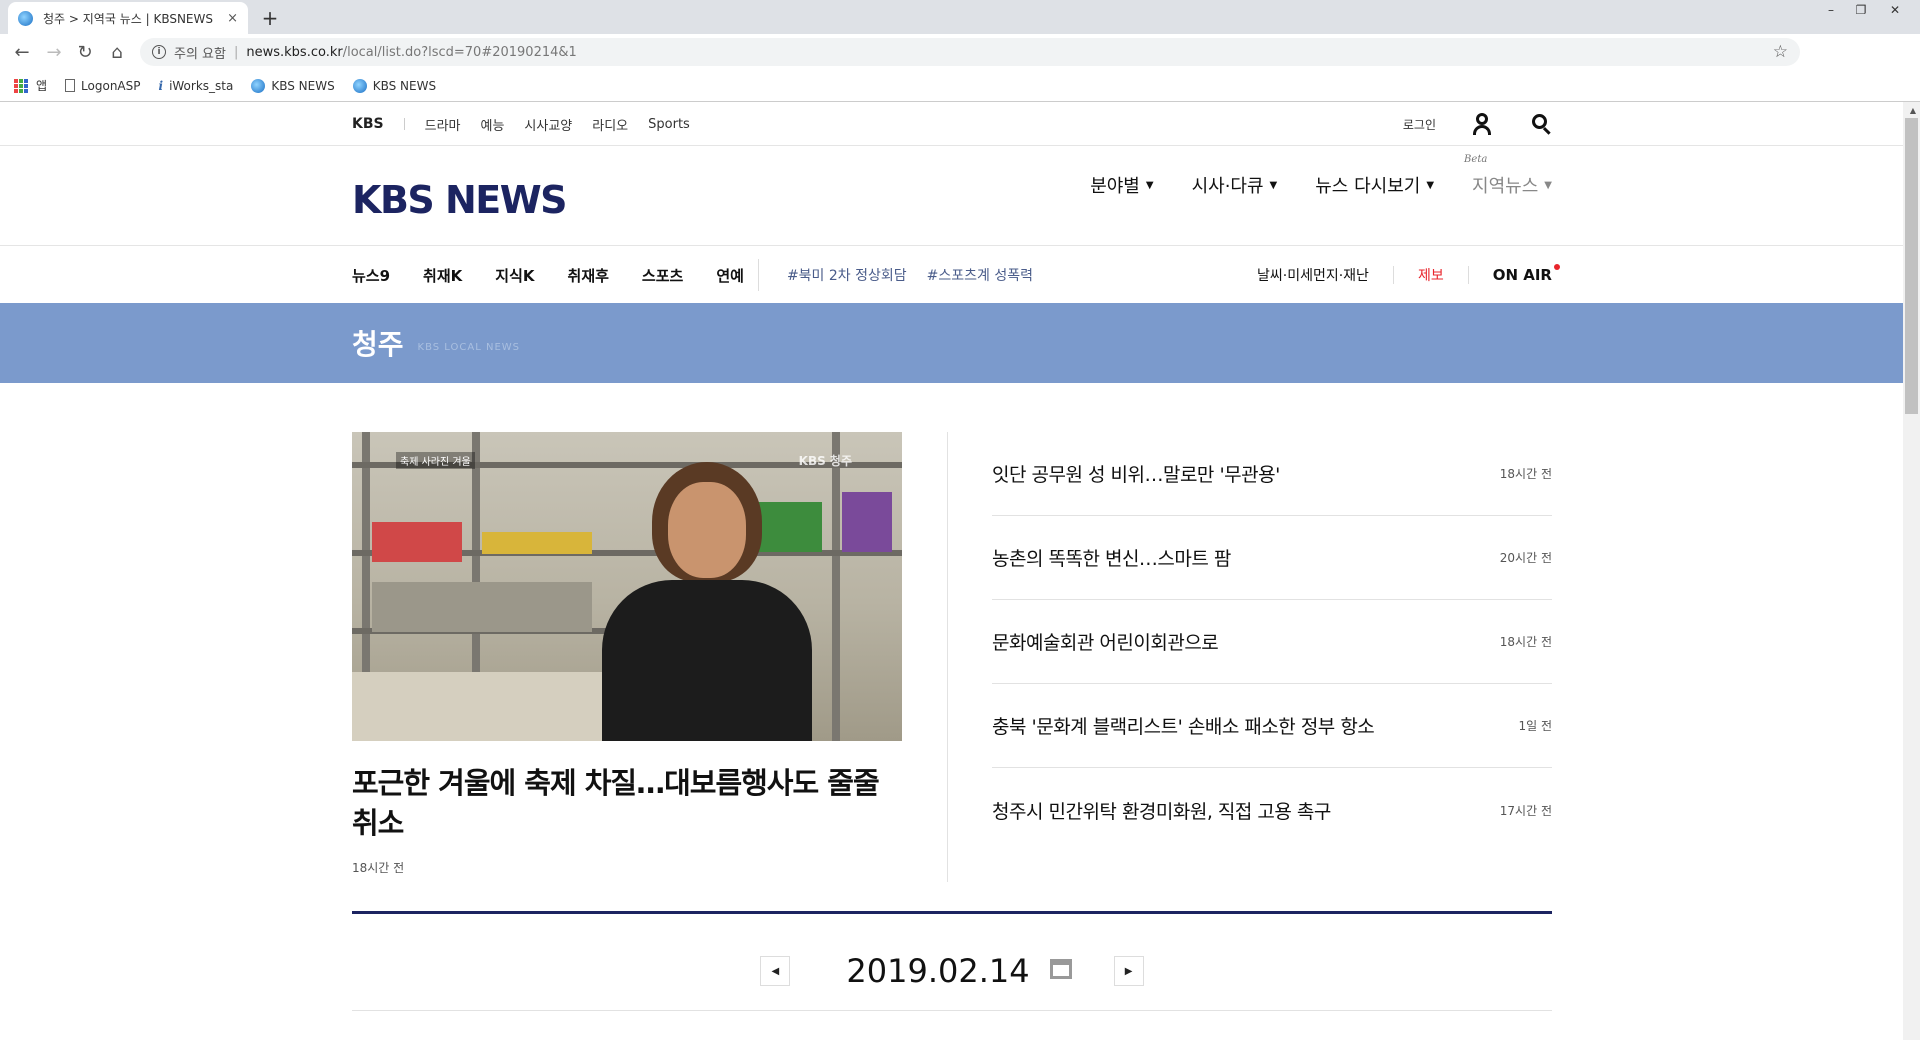 The height and width of the screenshot is (1040, 1920). Describe the element at coordinates (548, 124) in the screenshot. I see `util-link-current-affairs: 시사교양` at that location.